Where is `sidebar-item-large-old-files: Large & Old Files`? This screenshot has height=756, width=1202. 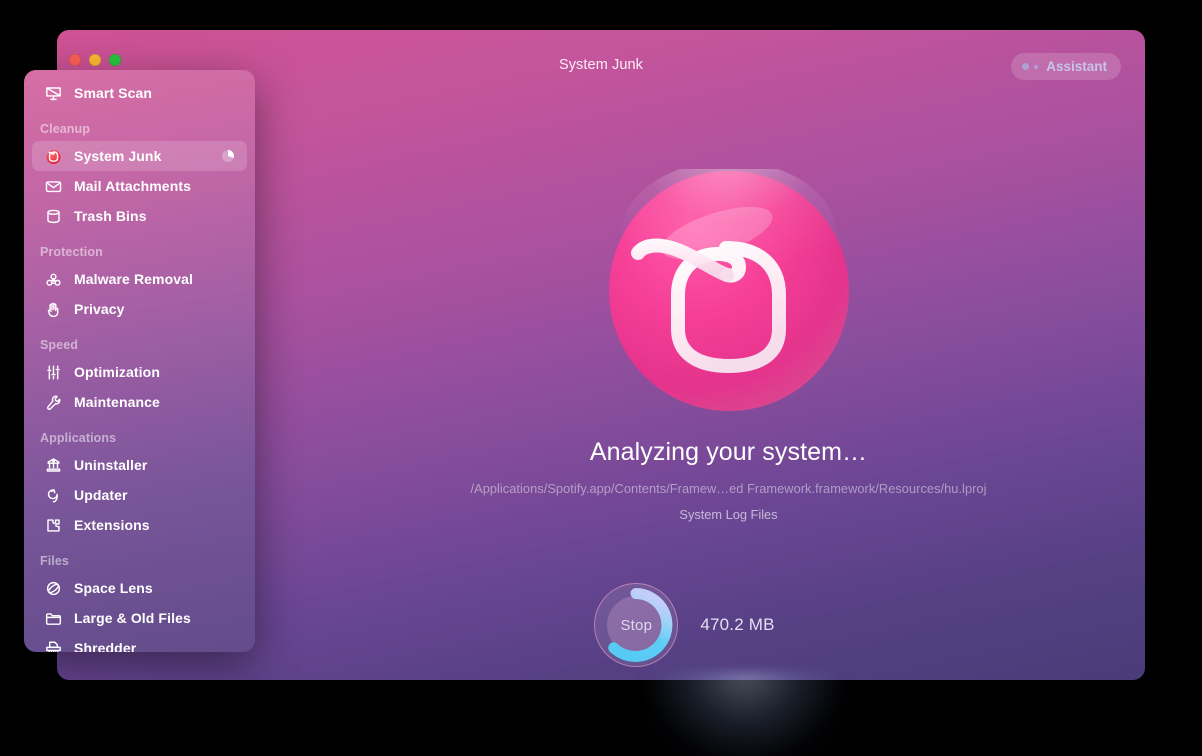
sidebar-item-large-old-files: Large & Old Files is located at coordinates (139, 618).